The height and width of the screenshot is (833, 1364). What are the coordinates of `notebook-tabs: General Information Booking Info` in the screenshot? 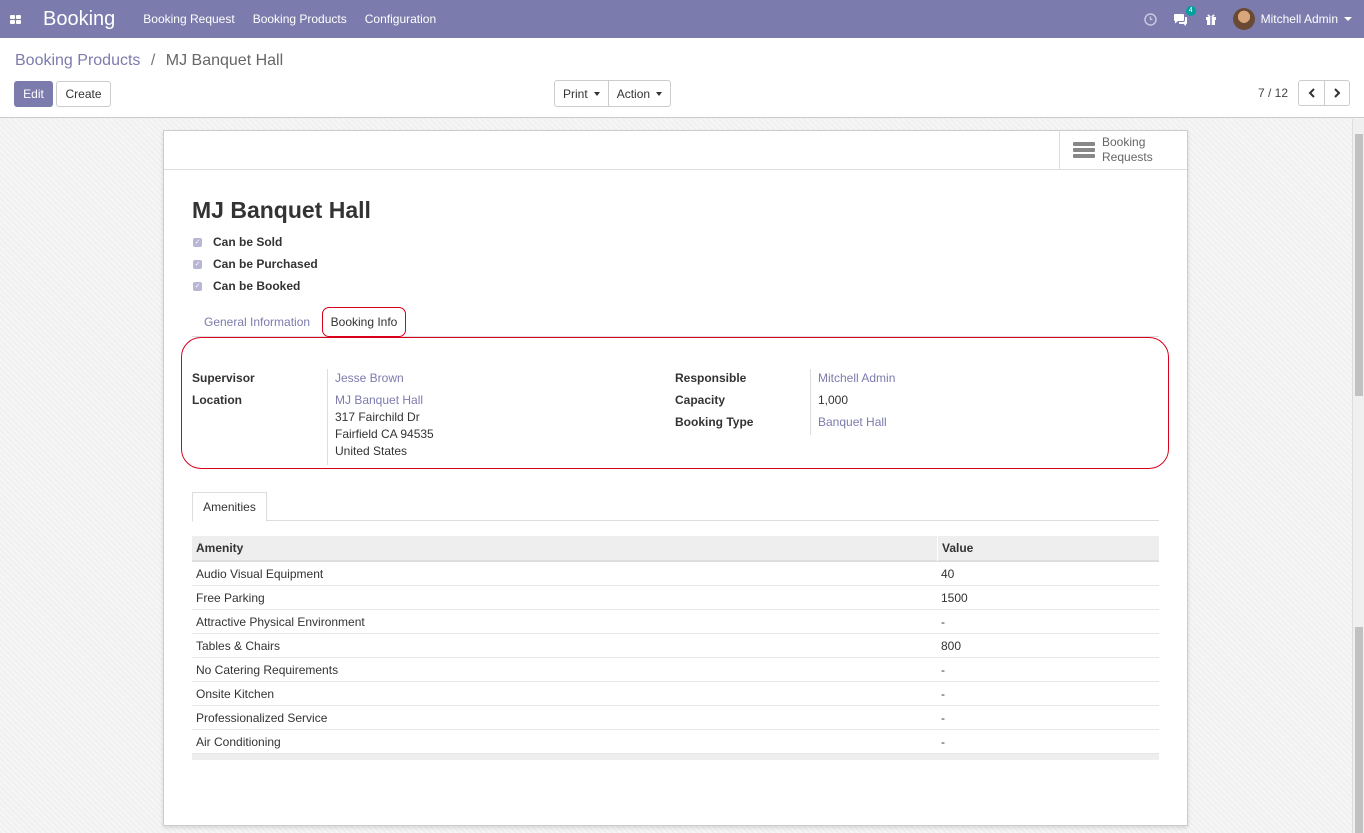 It's located at (675, 322).